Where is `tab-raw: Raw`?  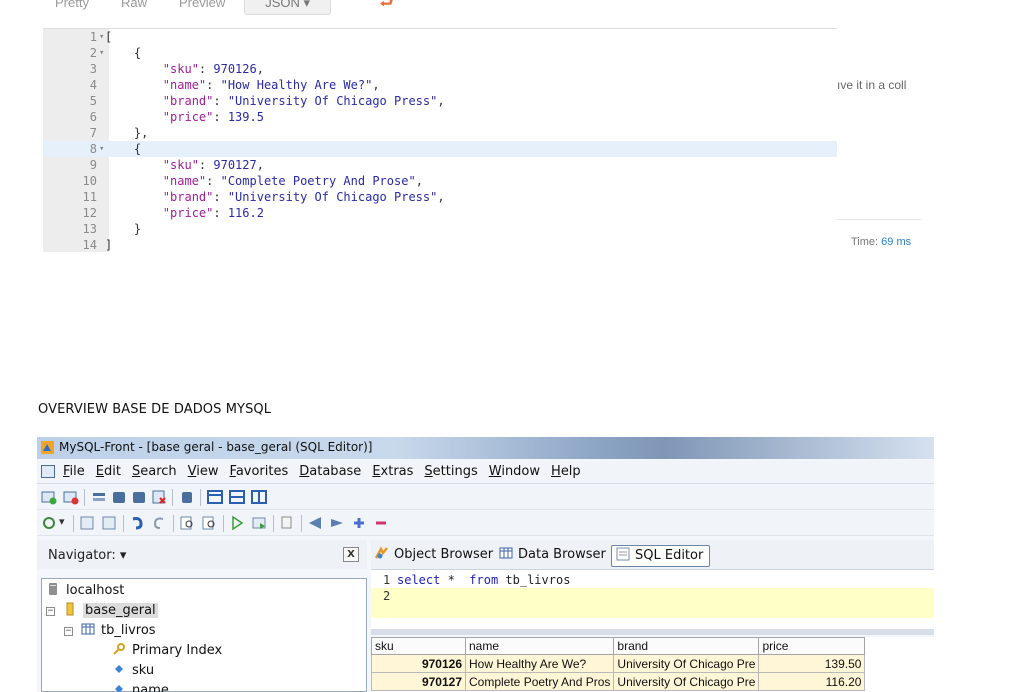
tab-raw: Raw is located at coordinates (134, 7).